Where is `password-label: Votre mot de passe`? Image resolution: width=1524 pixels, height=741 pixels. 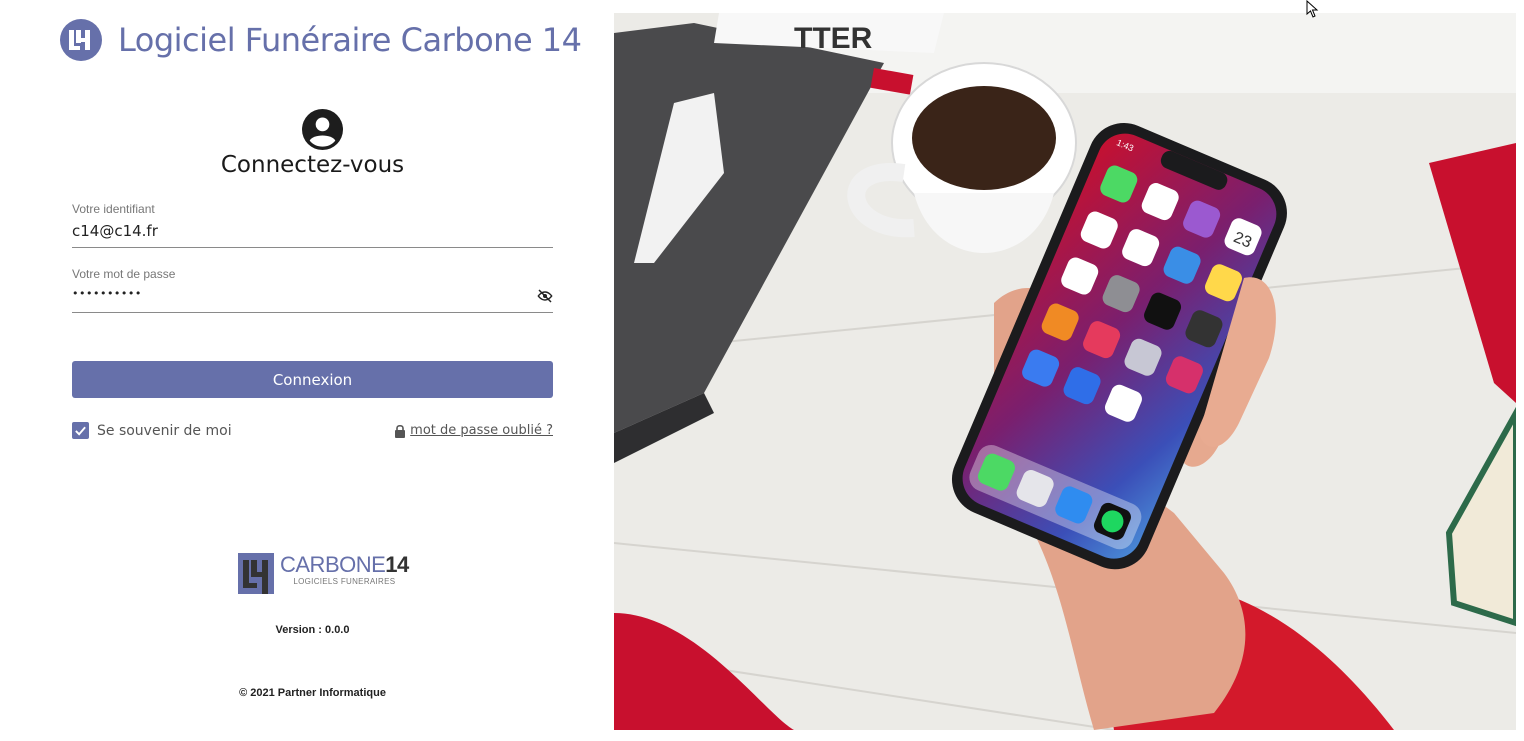 password-label: Votre mot de passe is located at coordinates (124, 274).